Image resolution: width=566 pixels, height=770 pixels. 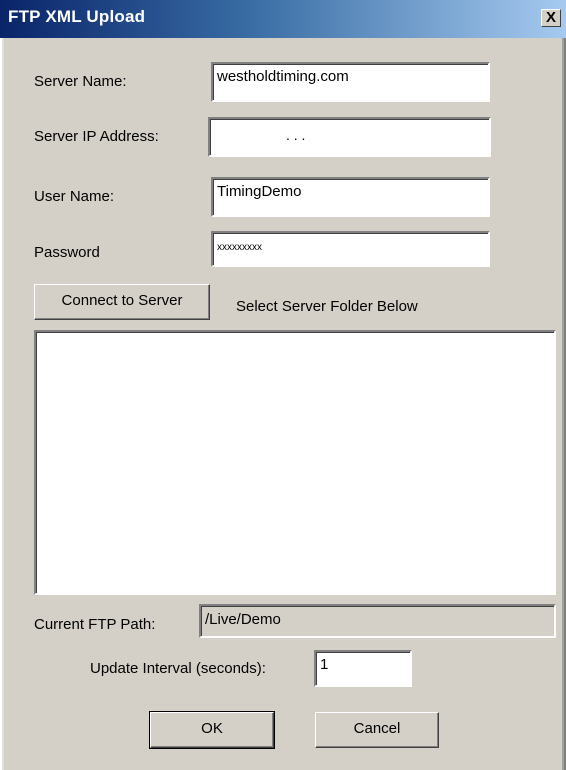 I want to click on window-title: FTP XML Upload, so click(x=77, y=16).